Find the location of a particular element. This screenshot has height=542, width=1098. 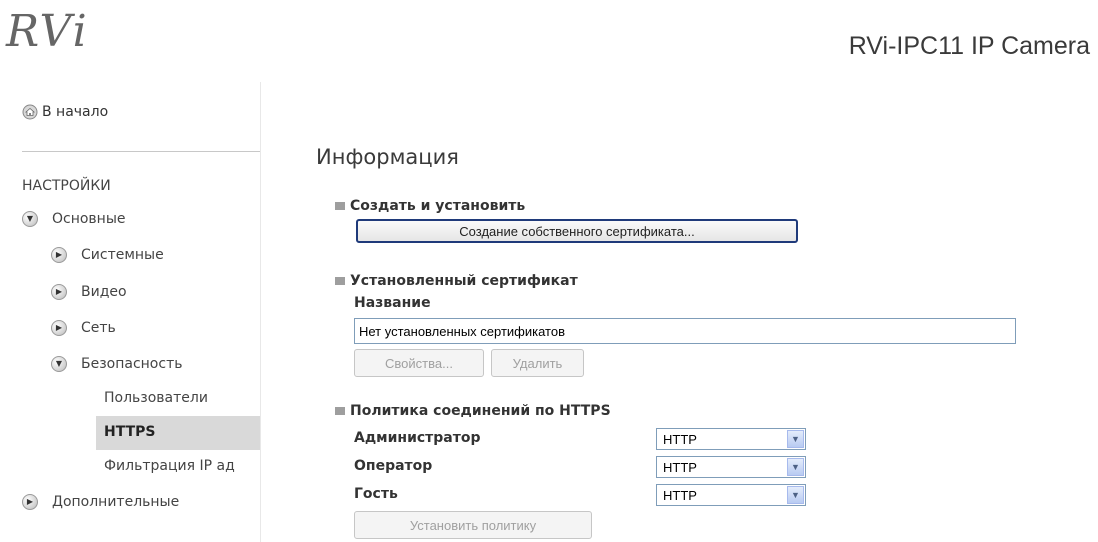

policy-section-title: Политика соединений по HTTPS is located at coordinates (473, 411).